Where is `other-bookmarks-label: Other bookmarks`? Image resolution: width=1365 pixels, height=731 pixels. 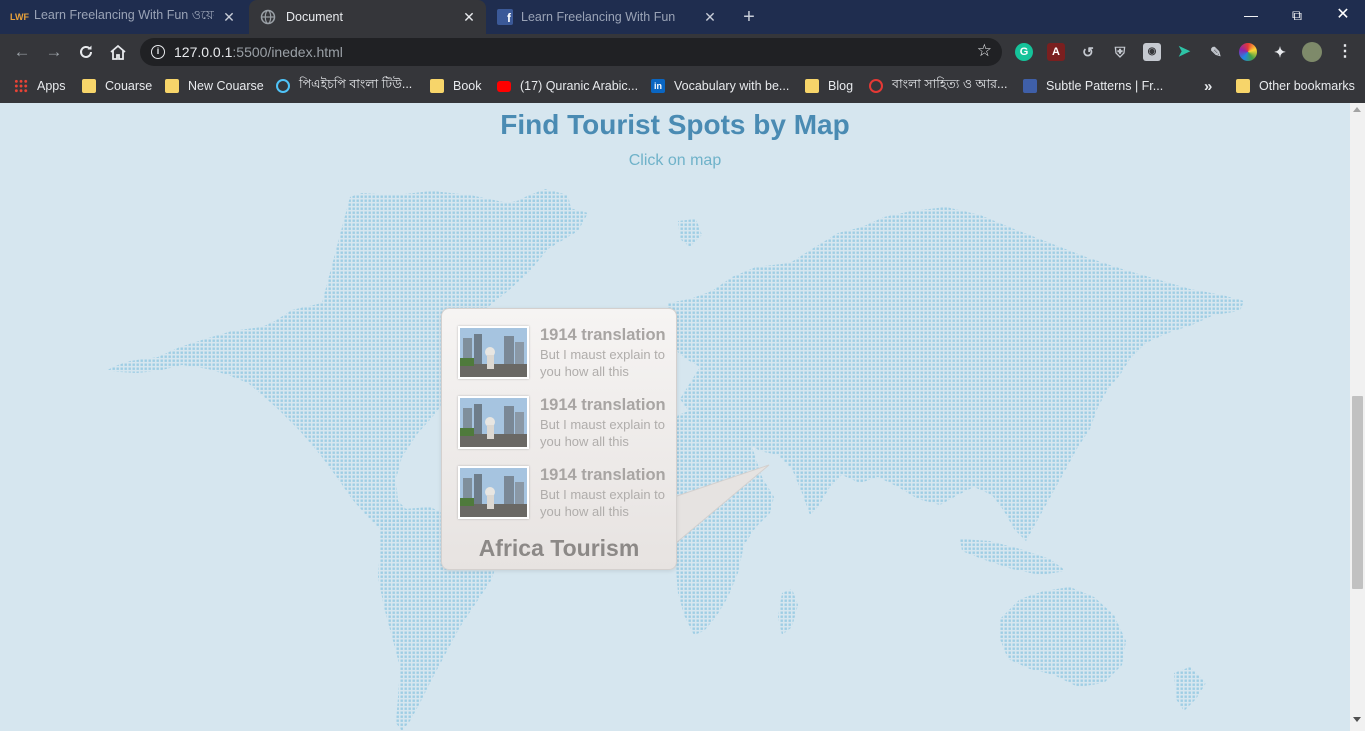 other-bookmarks-label: Other bookmarks is located at coordinates (1307, 86).